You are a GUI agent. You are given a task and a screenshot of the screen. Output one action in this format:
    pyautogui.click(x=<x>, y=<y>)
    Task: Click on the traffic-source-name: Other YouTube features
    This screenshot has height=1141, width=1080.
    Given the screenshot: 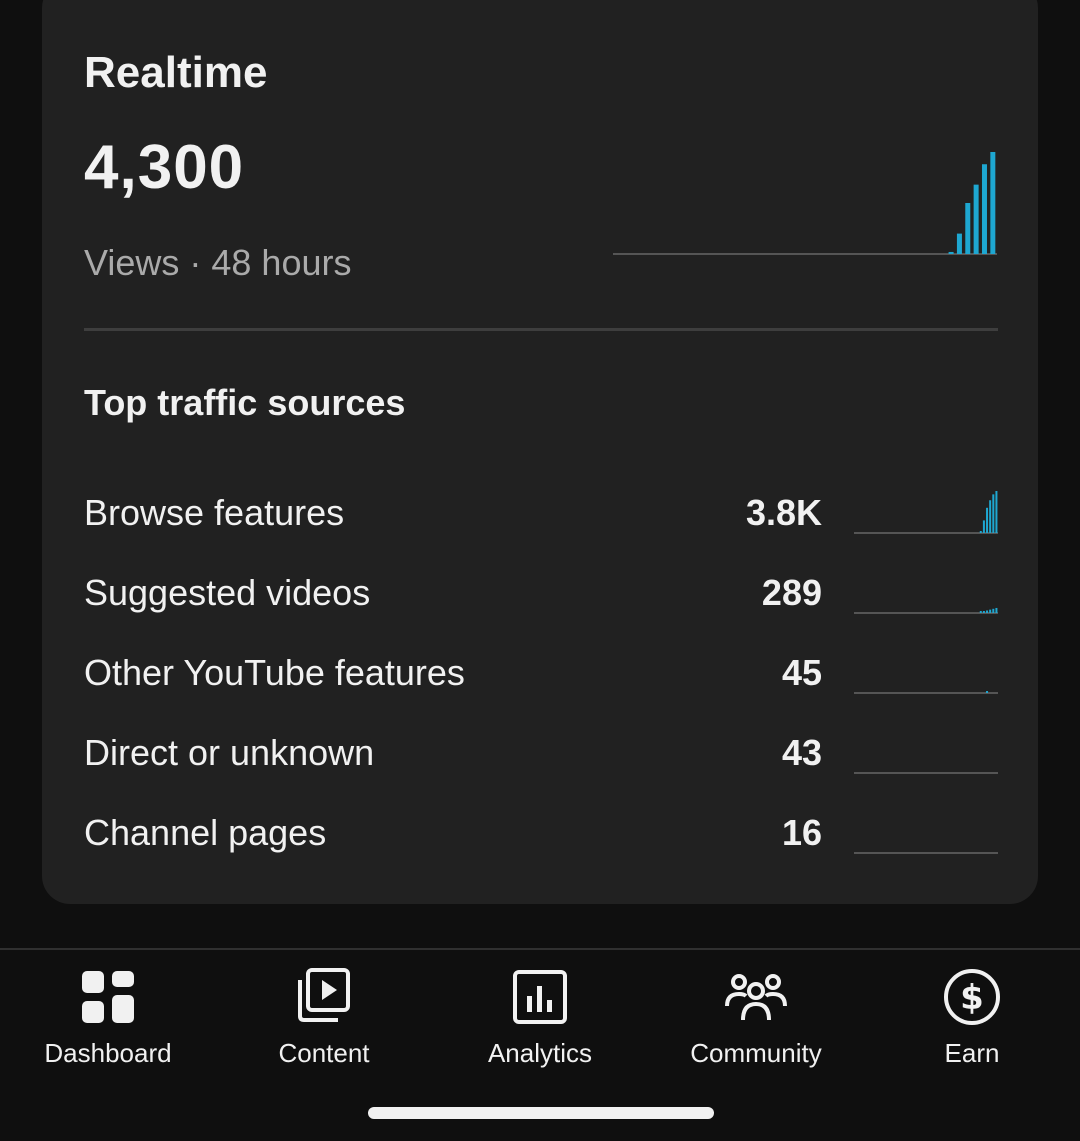 What is the action you would take?
    pyautogui.click(x=274, y=672)
    